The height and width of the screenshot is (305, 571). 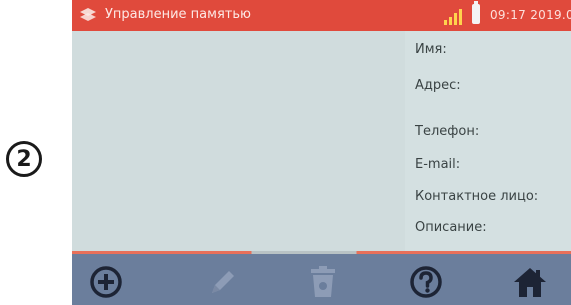 I want to click on home-button, so click(x=530, y=282).